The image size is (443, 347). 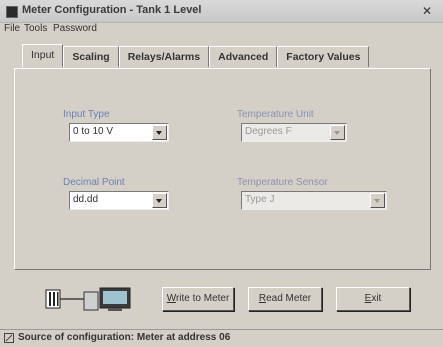 I want to click on temperature-unit-value: Degrees F, so click(x=268, y=131).